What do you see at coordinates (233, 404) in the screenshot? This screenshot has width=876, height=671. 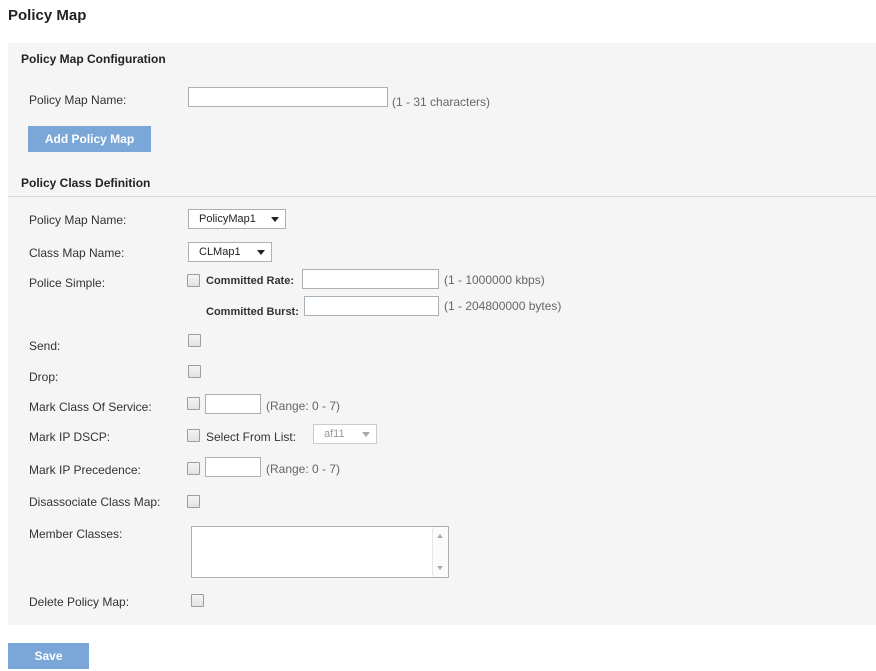 I see `mark-cos-input` at bounding box center [233, 404].